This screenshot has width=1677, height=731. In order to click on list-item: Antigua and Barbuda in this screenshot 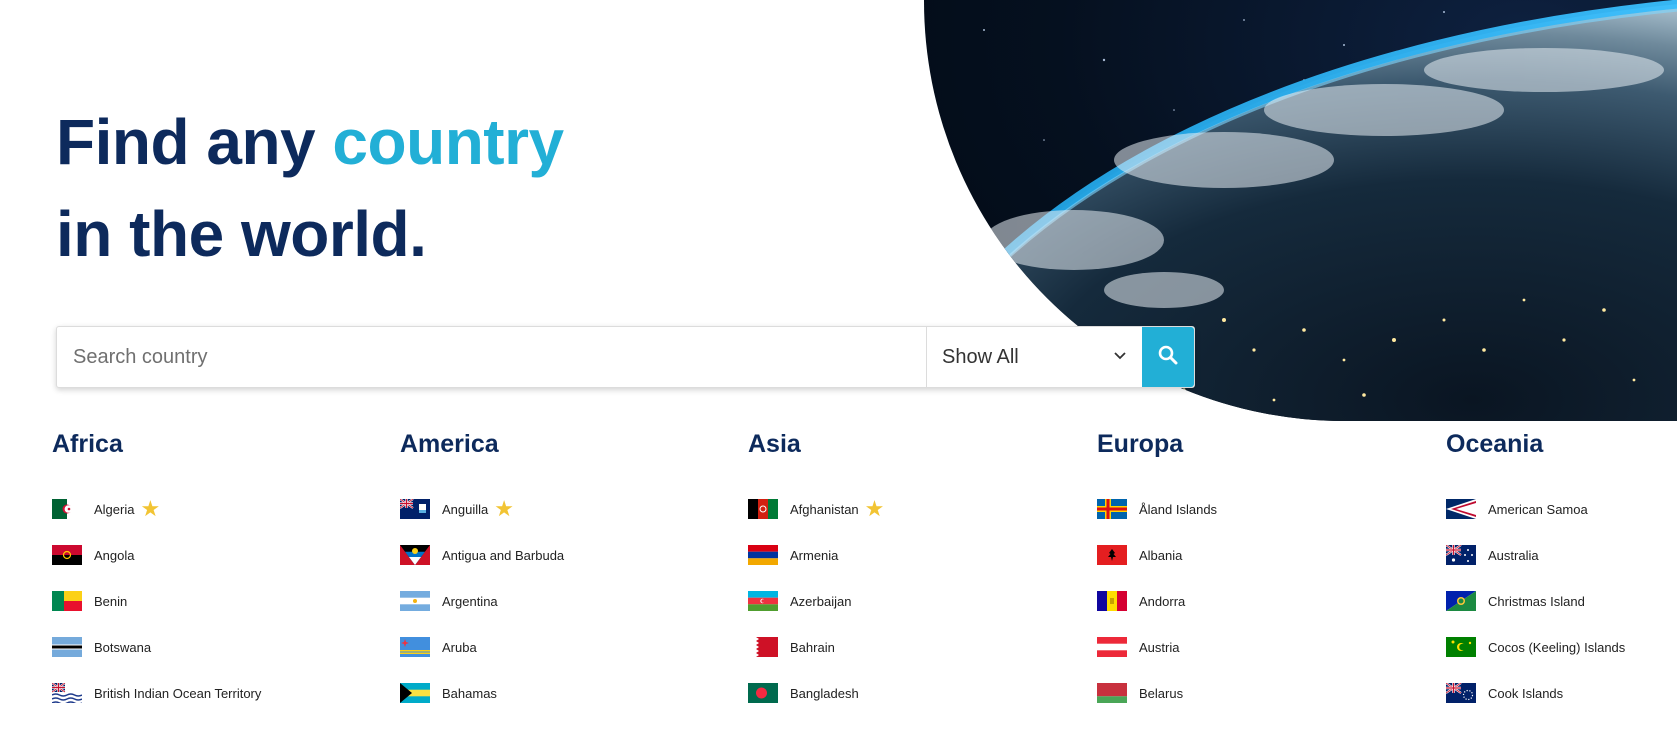, I will do `click(565, 555)`.